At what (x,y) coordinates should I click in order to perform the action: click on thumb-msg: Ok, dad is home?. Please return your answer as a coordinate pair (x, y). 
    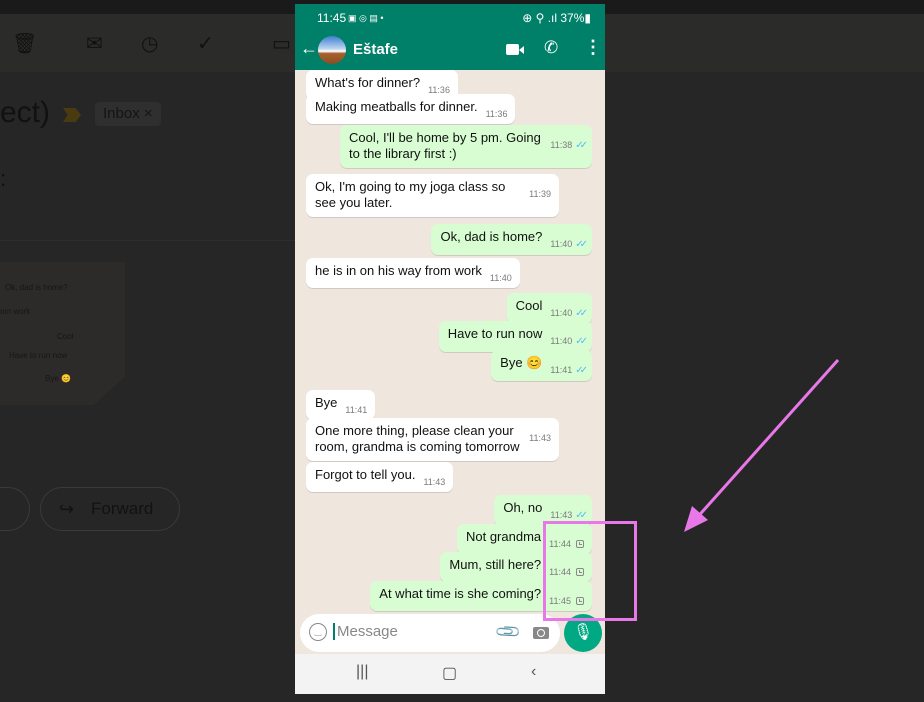
    Looking at the image, I should click on (36, 287).